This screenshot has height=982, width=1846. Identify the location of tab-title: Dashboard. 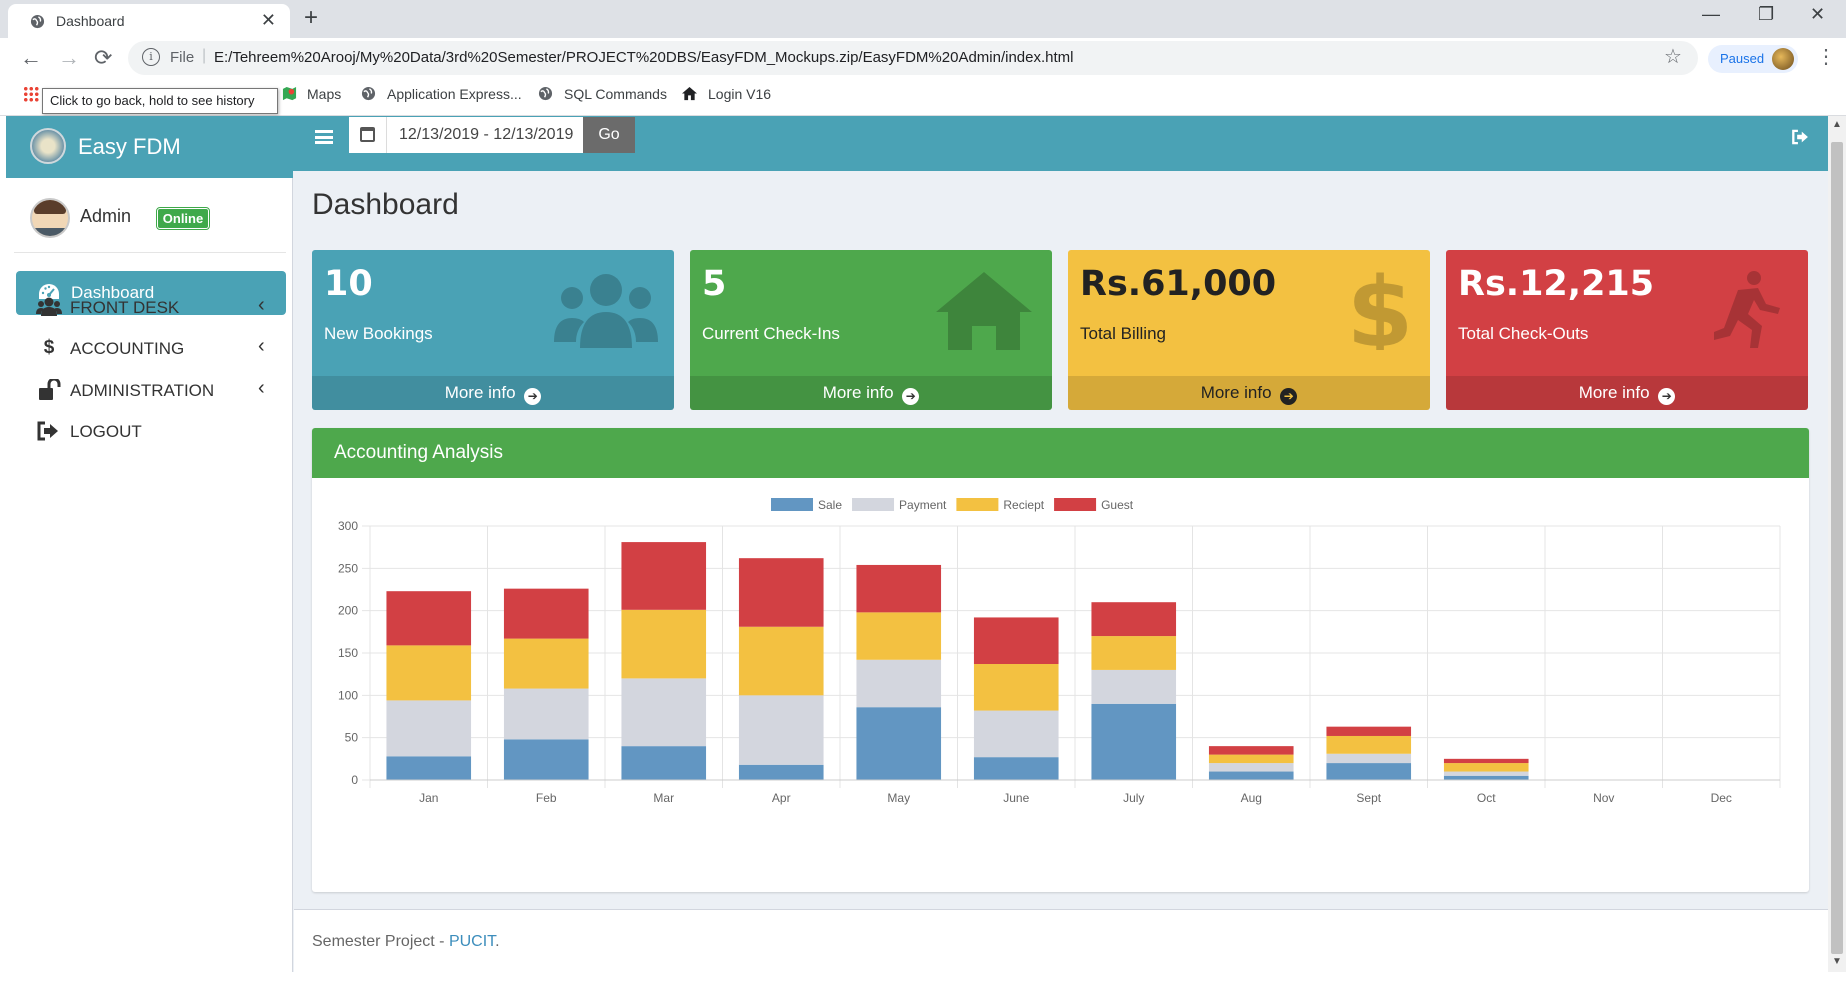
(90, 21).